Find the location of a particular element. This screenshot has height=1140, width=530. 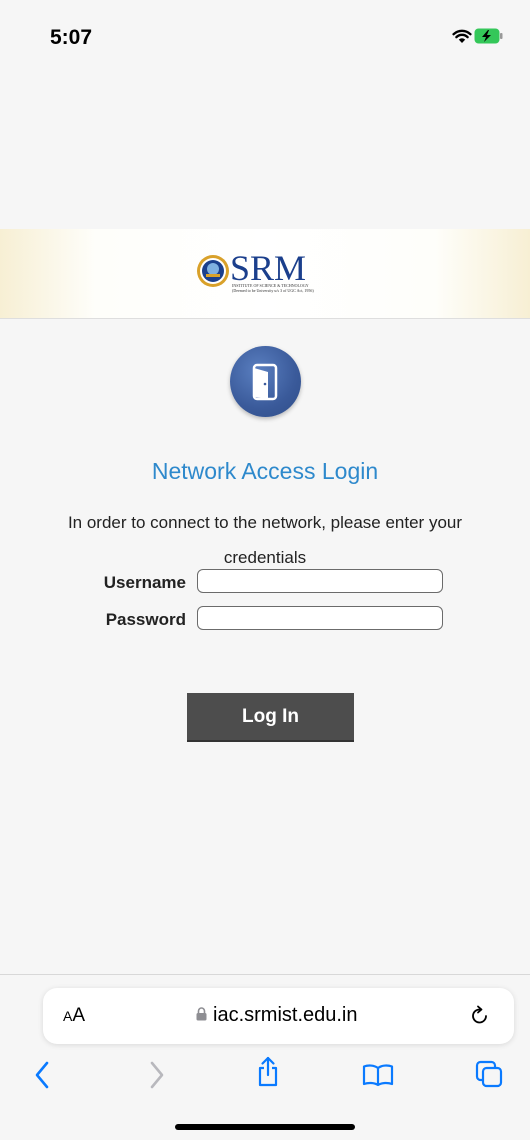

login-title: Network Access Login is located at coordinates (265, 471).